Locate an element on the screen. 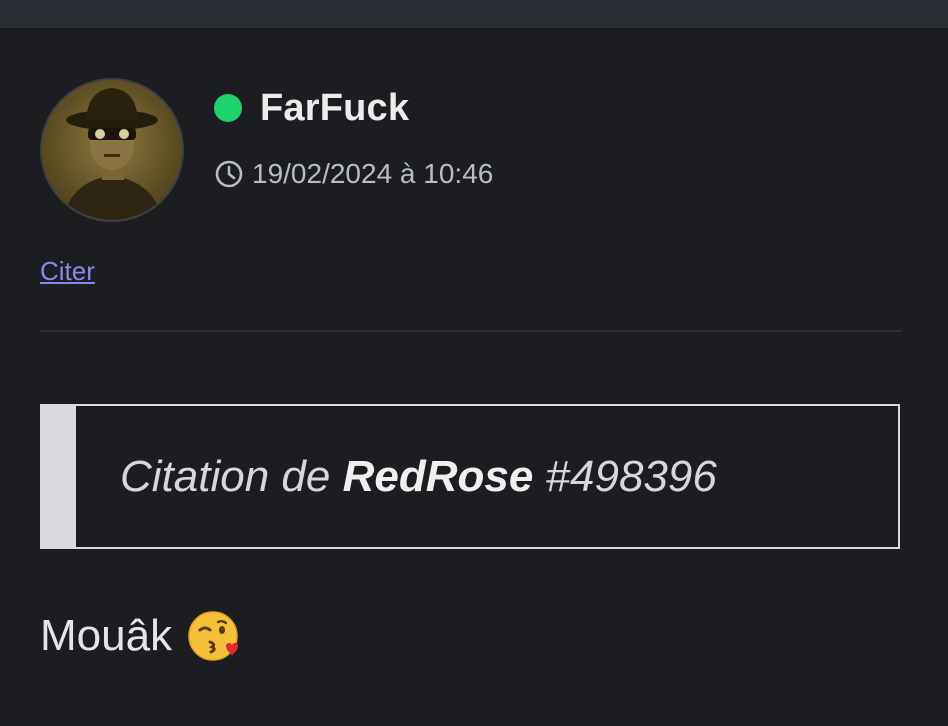  face-blowing-a-kiss-icon is located at coordinates (214, 636).